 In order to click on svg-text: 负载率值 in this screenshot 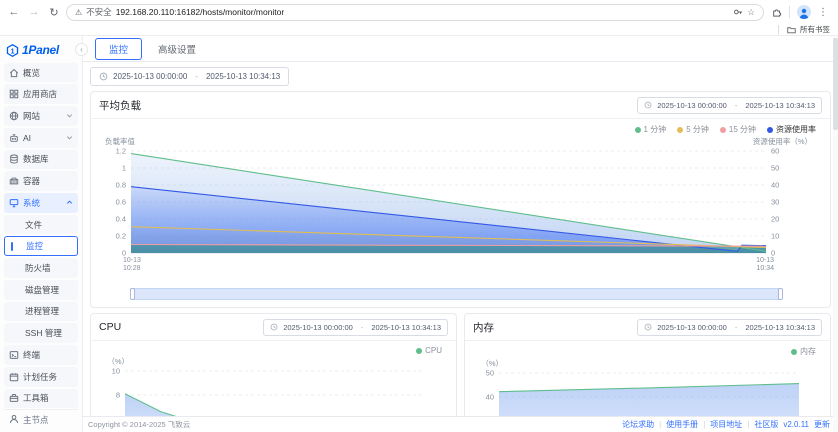, I will do `click(120, 141)`.